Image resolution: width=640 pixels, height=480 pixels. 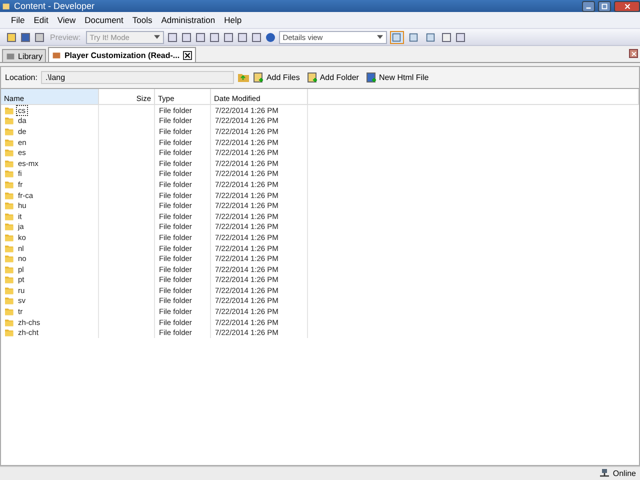 I want to click on restore-icon, so click(x=604, y=6).